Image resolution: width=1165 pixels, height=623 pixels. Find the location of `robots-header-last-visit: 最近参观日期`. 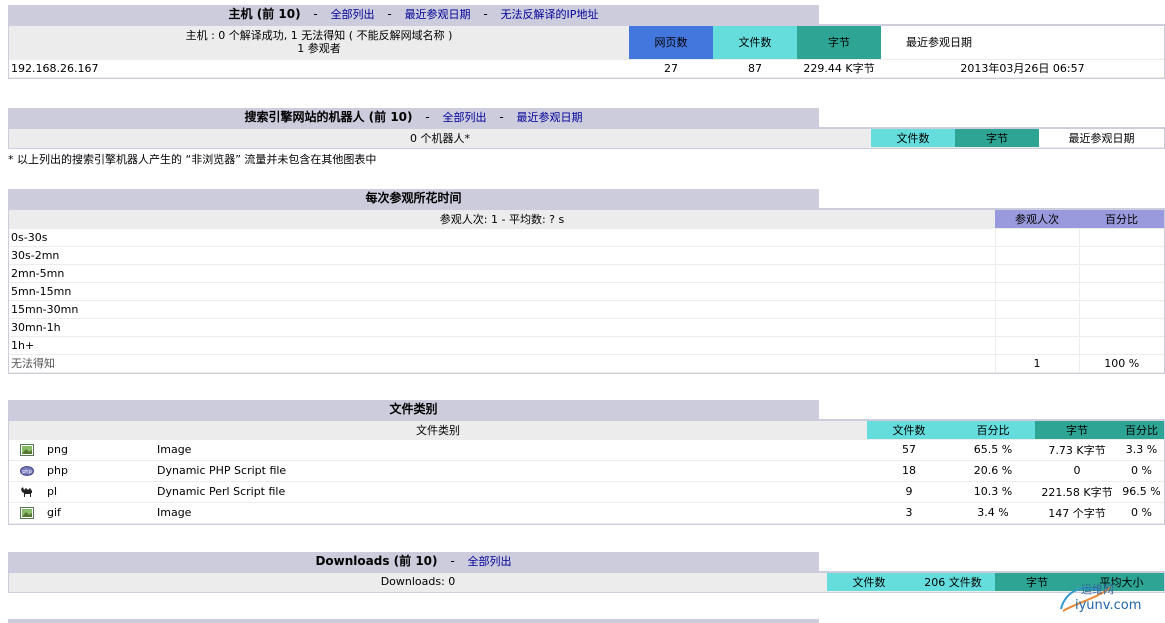

robots-header-last-visit: 最近参观日期 is located at coordinates (1101, 138).